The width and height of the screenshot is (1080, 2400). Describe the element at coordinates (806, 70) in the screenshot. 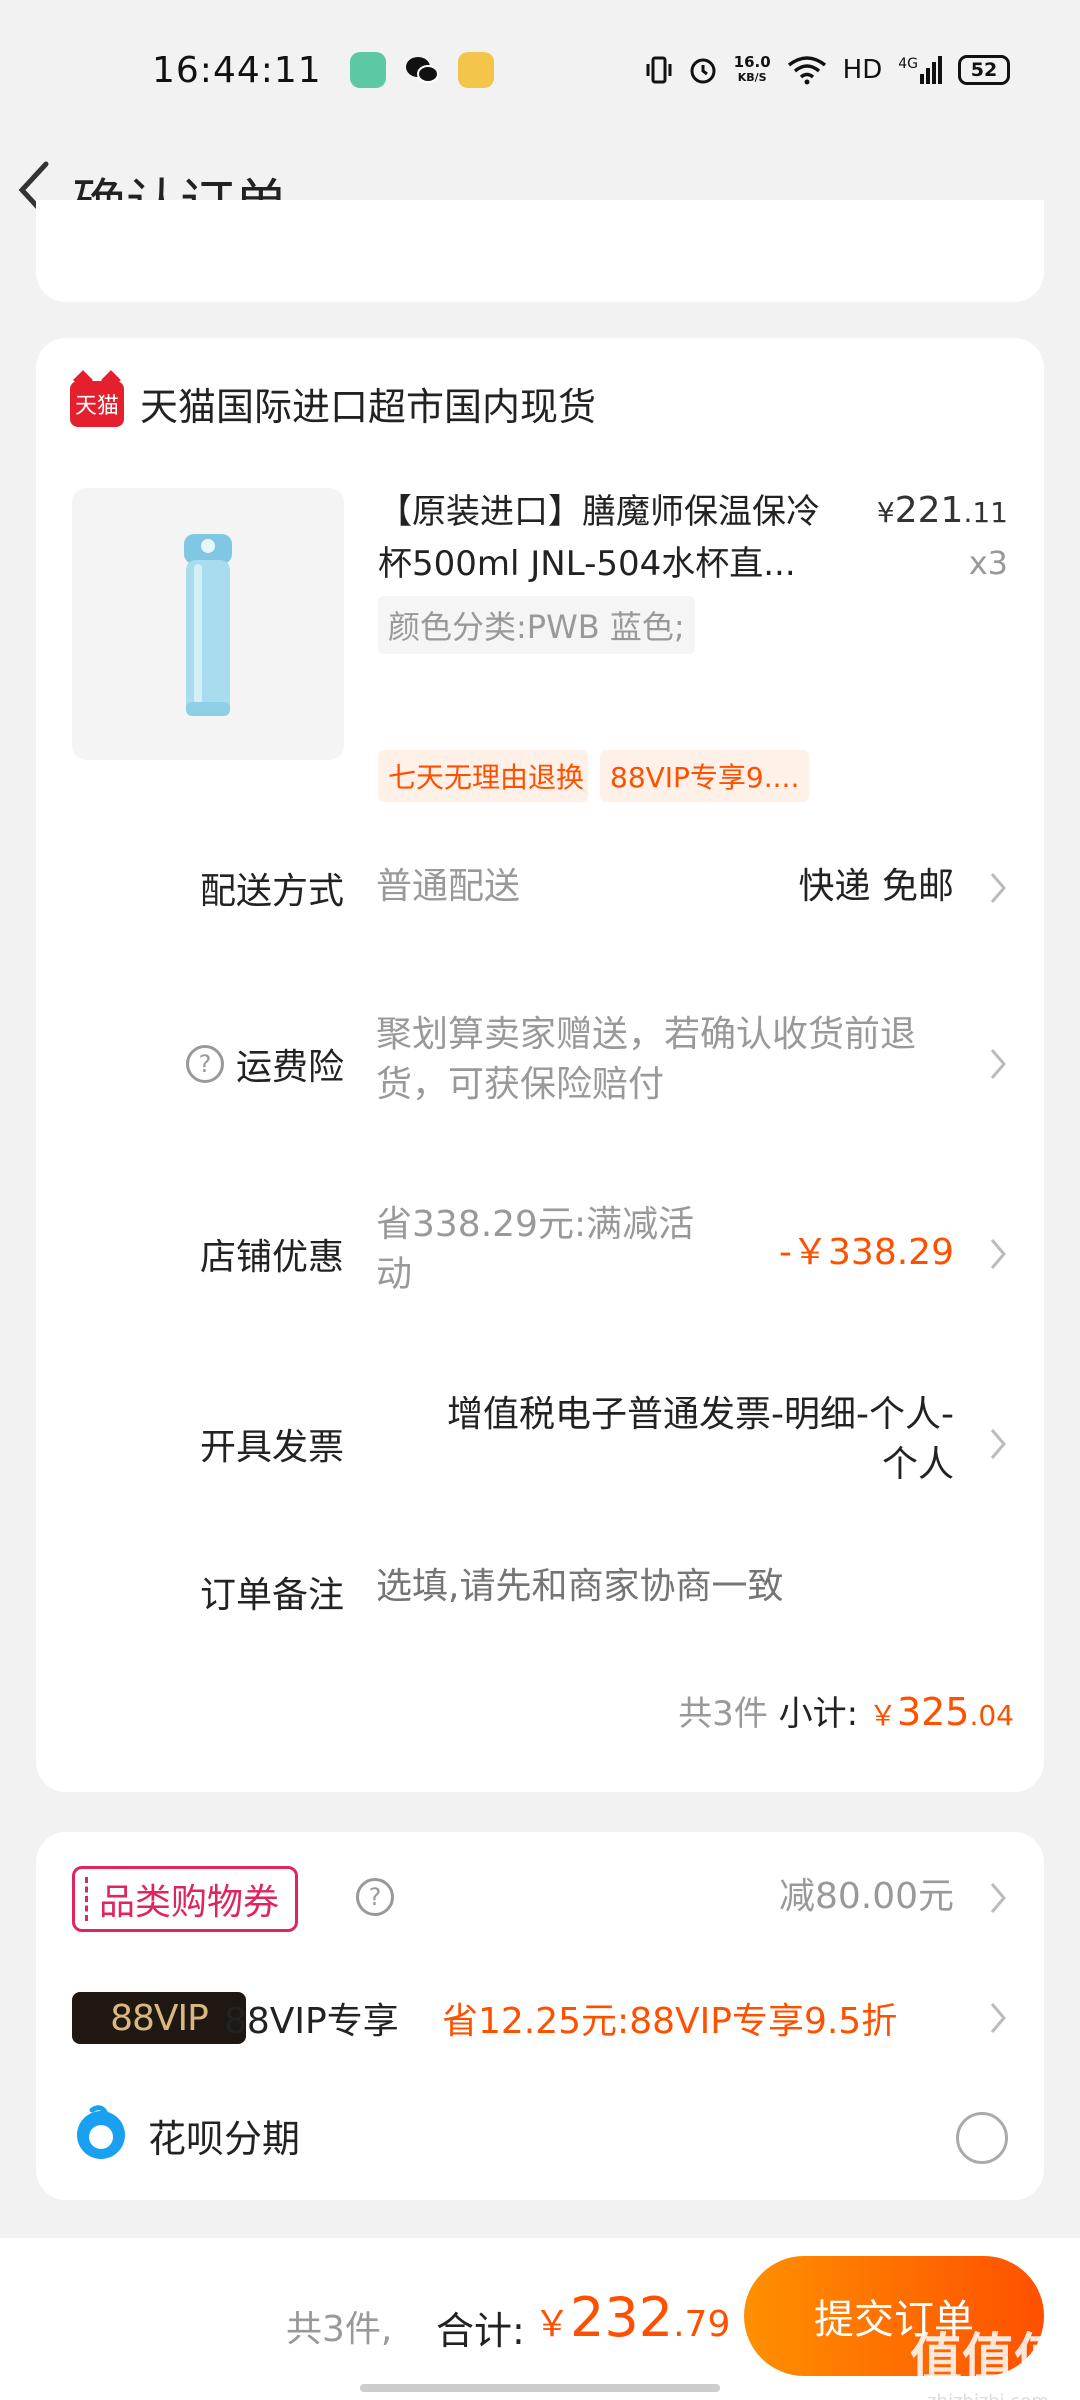

I see `wifi-icon` at that location.